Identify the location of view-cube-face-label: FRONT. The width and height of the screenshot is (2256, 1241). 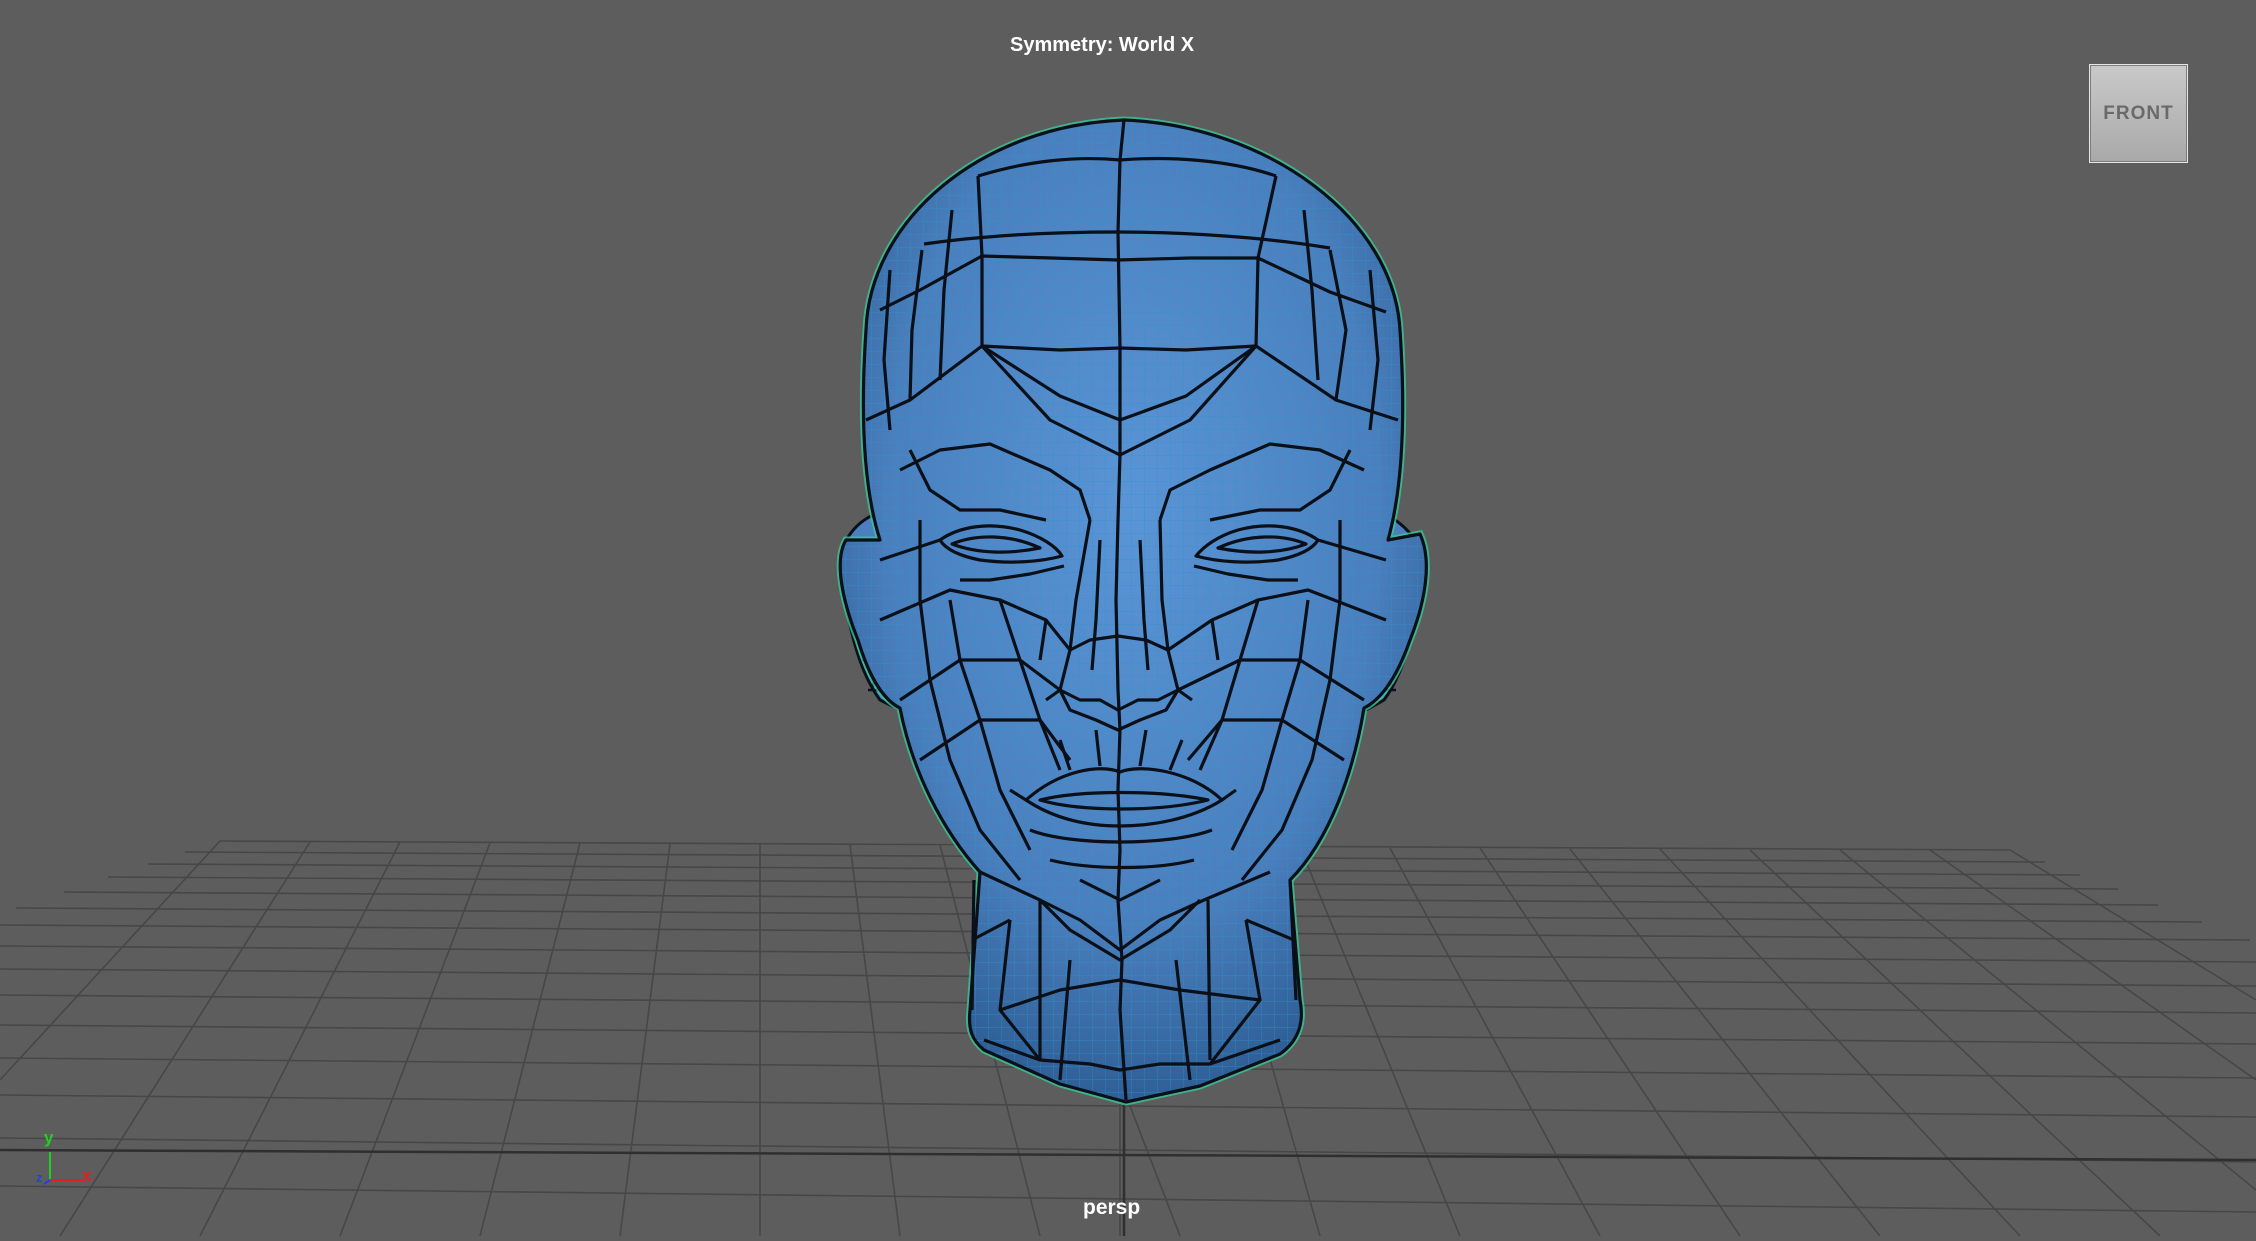
(2138, 114).